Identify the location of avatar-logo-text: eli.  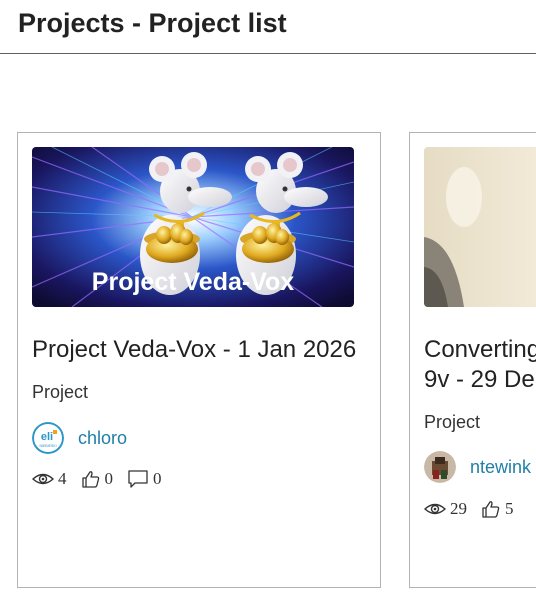
(47, 437).